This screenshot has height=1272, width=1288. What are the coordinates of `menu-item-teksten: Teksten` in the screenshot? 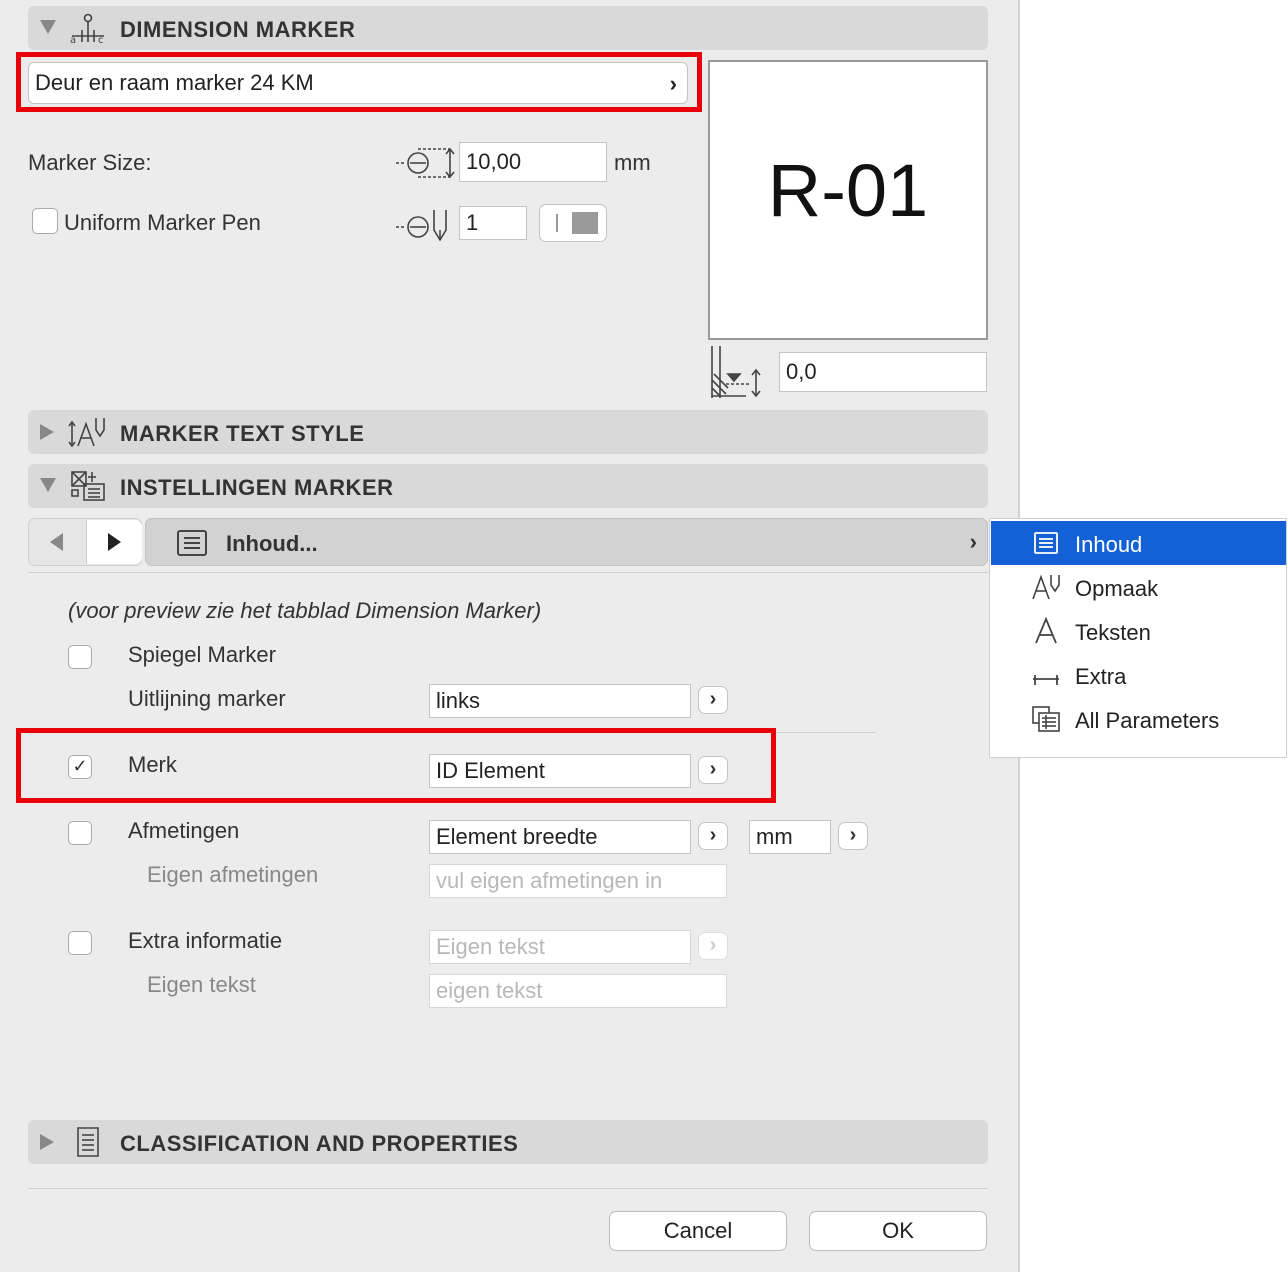 It's located at (1138, 631).